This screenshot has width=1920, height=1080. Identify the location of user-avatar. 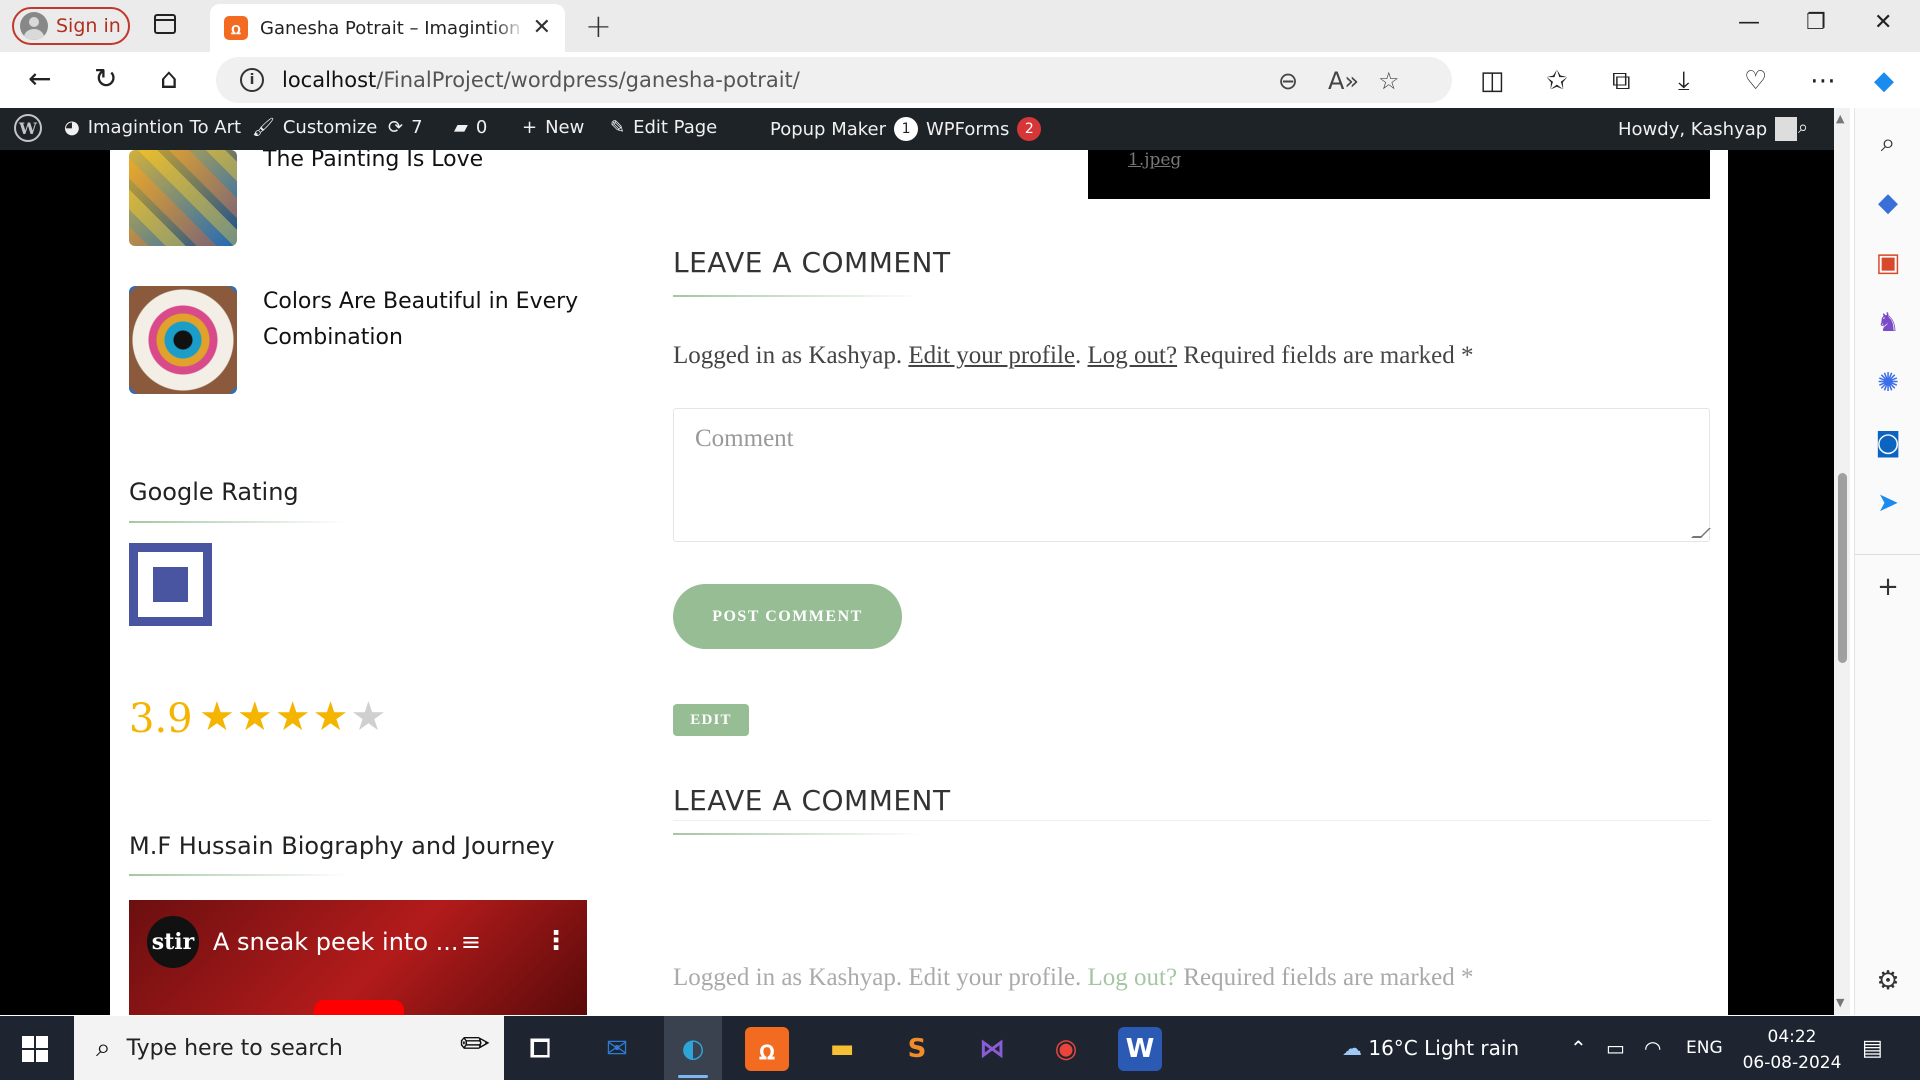
(1786, 129).